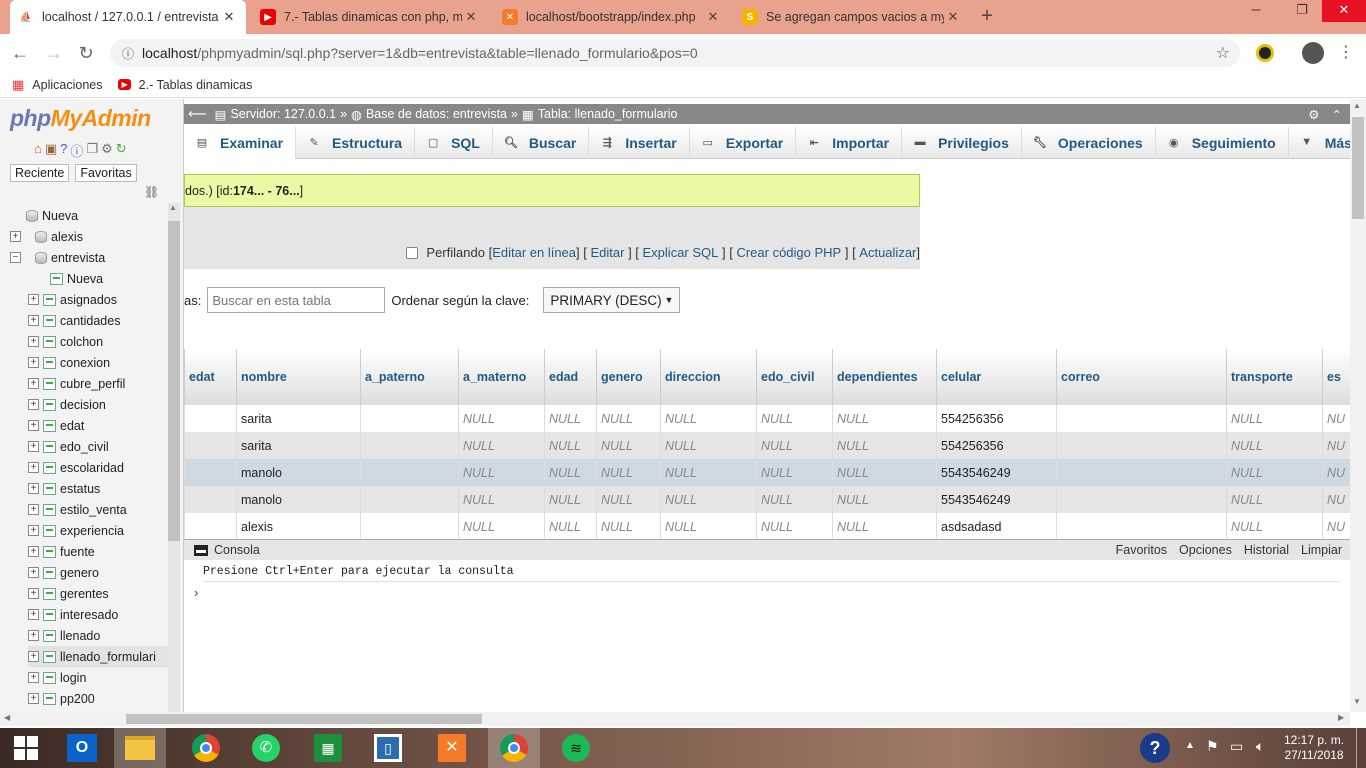 The image size is (1366, 768). I want to click on breadcrumb-database: Base de datos: entrevista, so click(436, 114).